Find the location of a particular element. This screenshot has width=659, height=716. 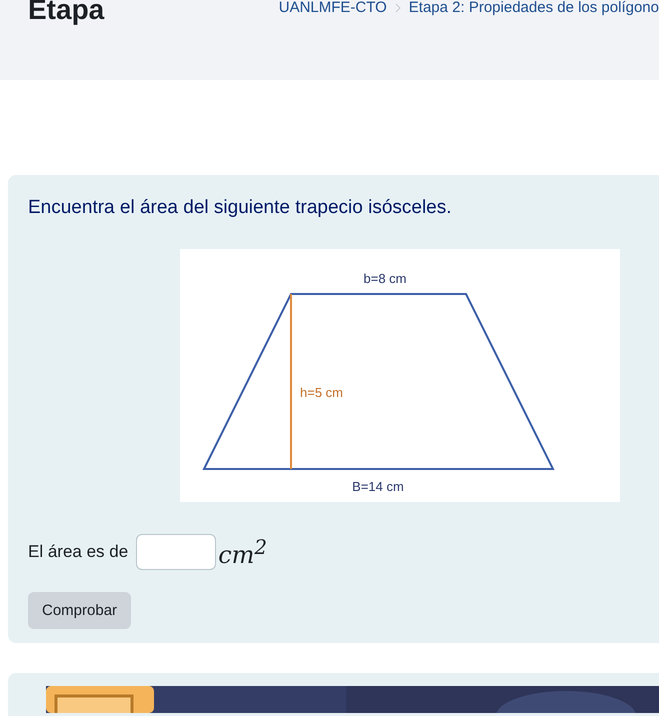

breadcrumb-link: UANLMFE-CTO is located at coordinates (332, 10).